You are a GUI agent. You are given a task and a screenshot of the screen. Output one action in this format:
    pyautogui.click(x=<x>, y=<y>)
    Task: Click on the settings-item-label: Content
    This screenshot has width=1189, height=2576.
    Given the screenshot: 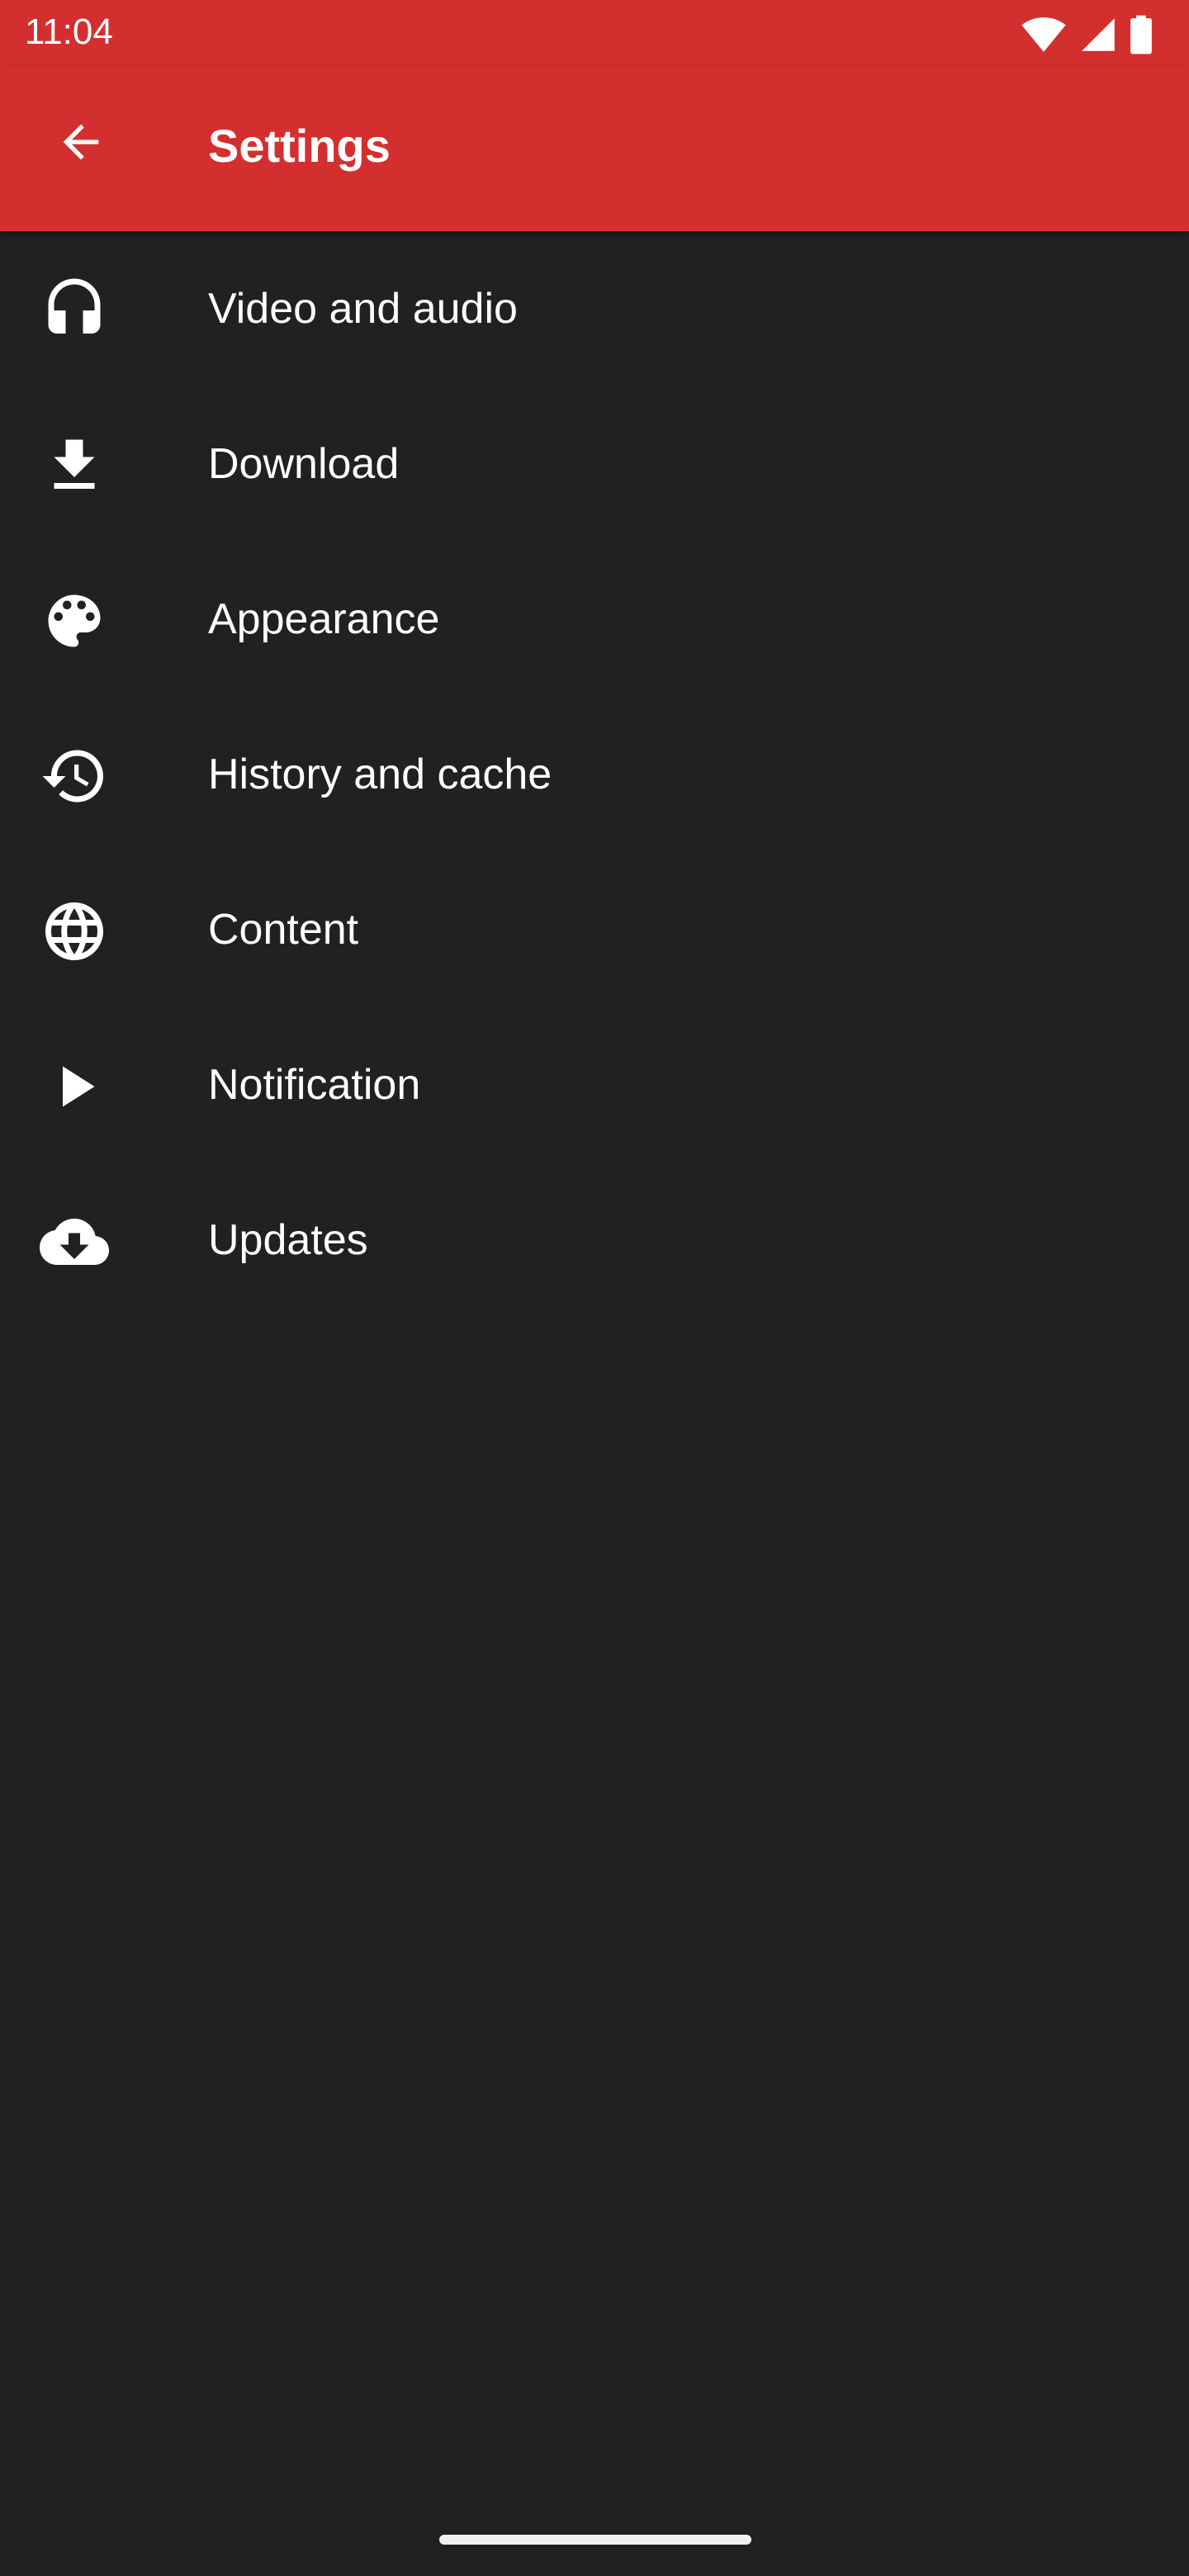 What is the action you would take?
    pyautogui.click(x=283, y=930)
    